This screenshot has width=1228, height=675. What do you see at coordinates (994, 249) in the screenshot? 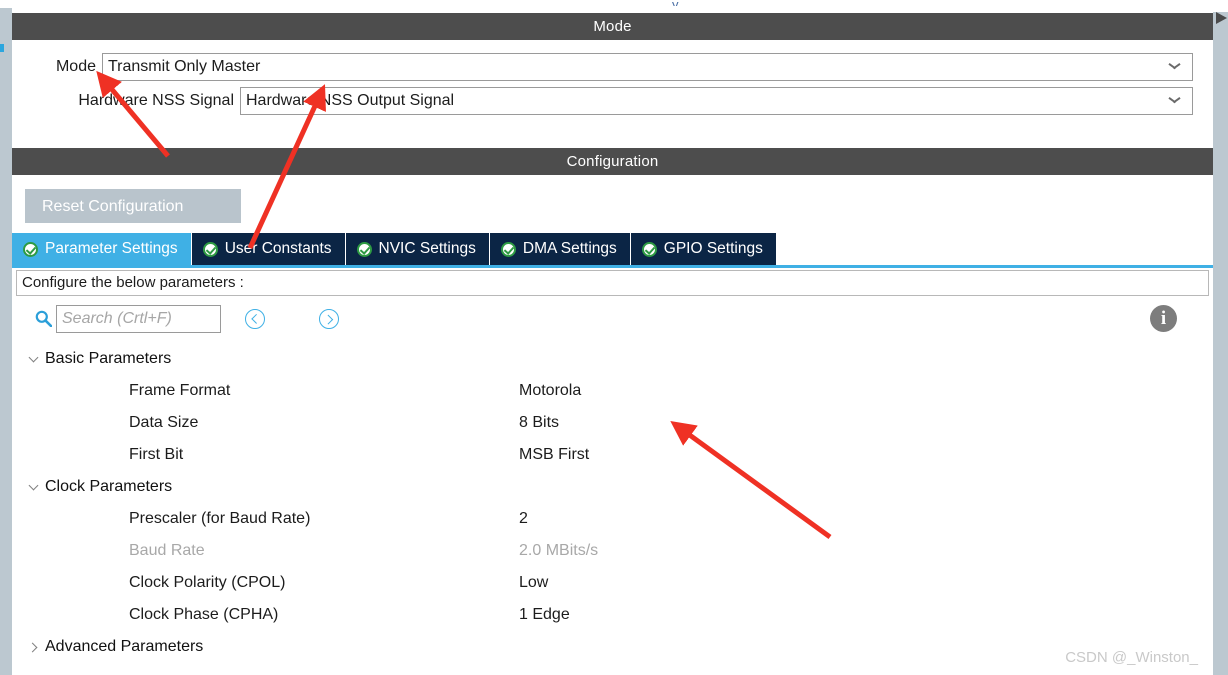
I see `tab-strip-filler` at bounding box center [994, 249].